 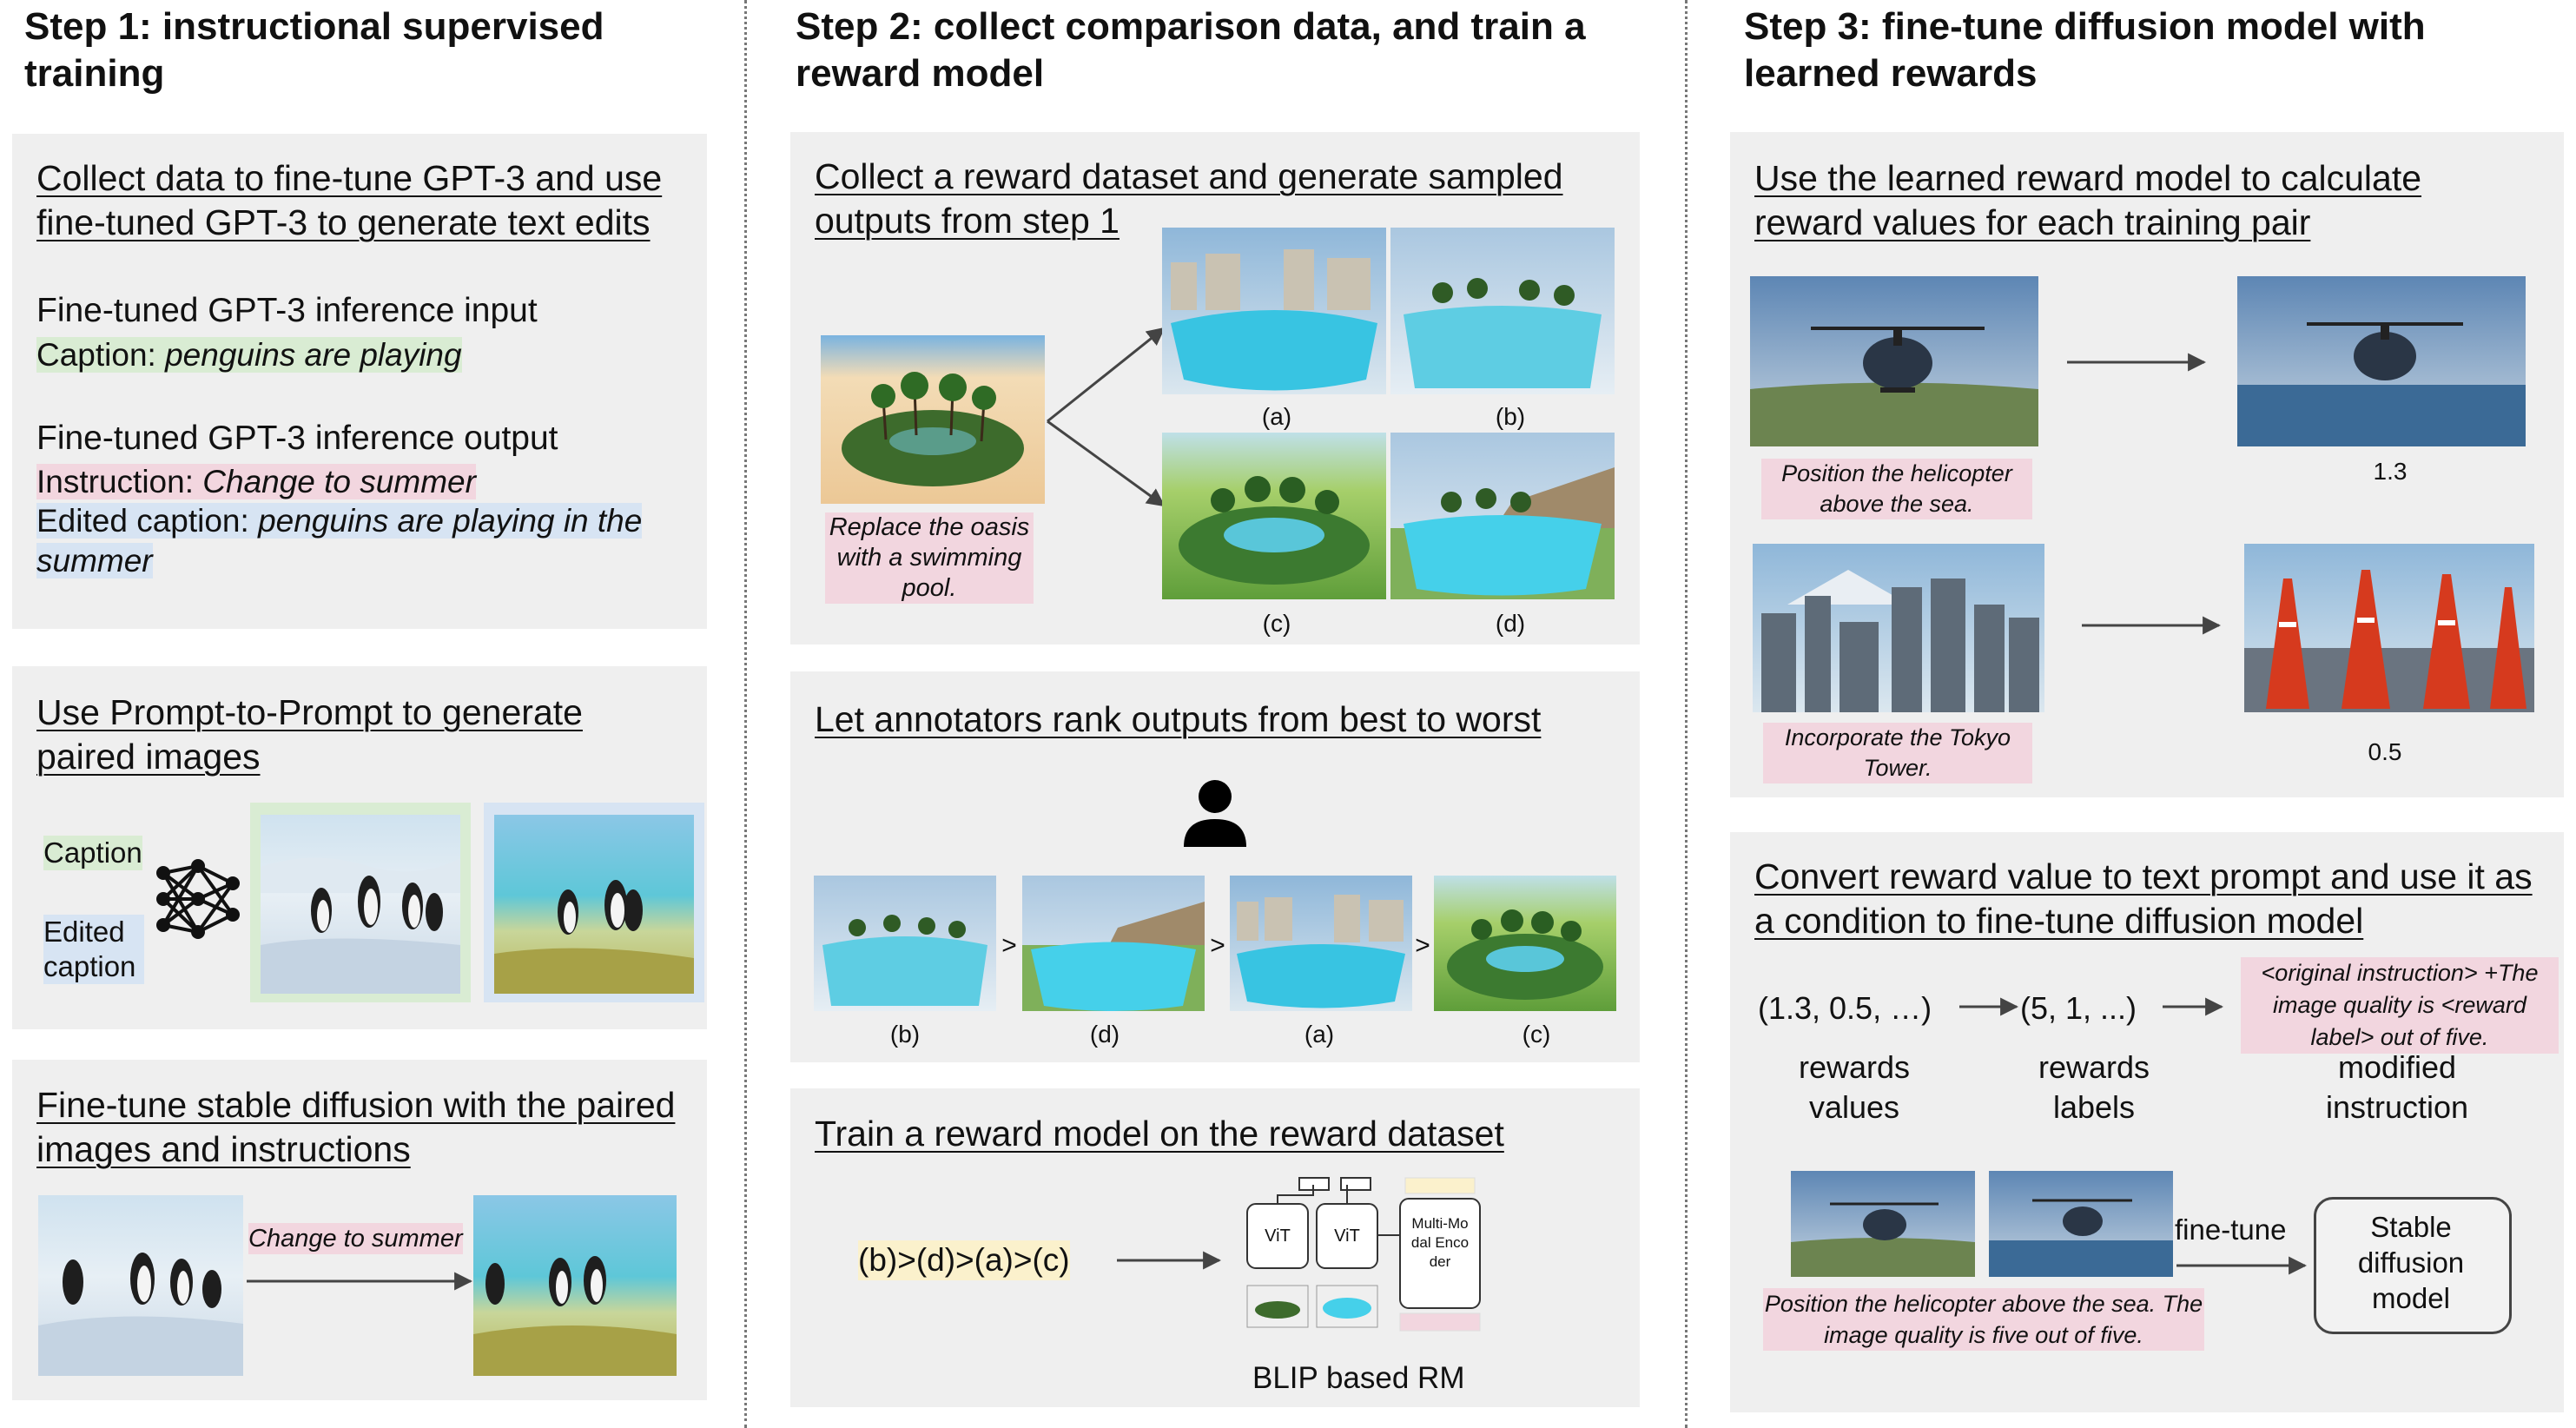 I want to click on tokyo-tower-output-image, so click(x=2389, y=628).